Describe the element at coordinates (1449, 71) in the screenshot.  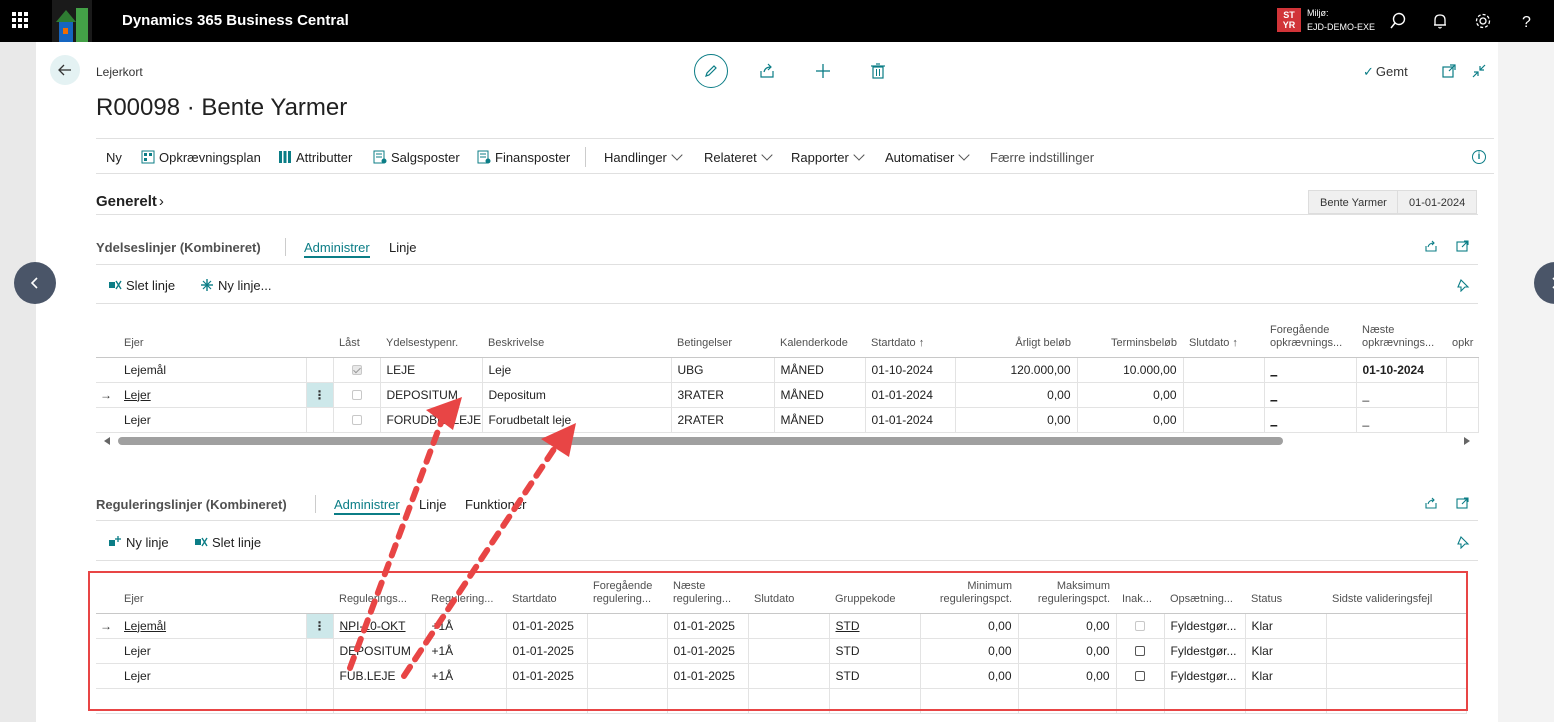
I see `open-new-window-icon` at that location.